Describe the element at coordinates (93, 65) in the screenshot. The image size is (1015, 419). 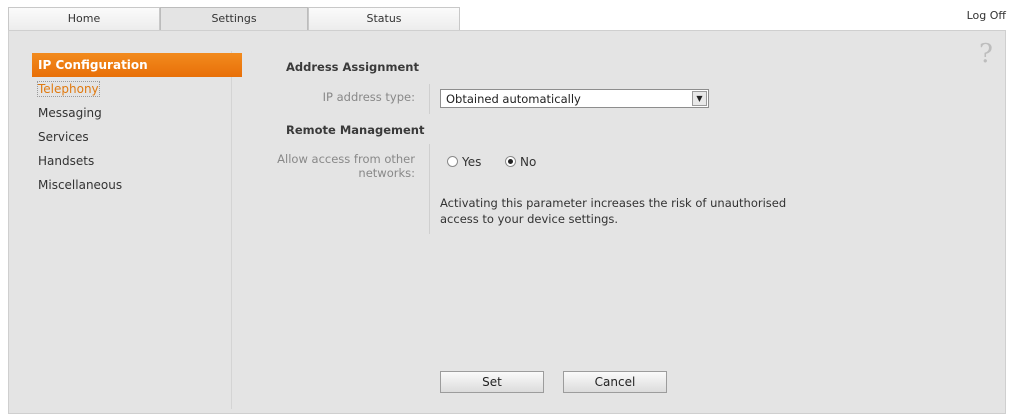
I see `sidebar-item-label: IP Configuration` at that location.